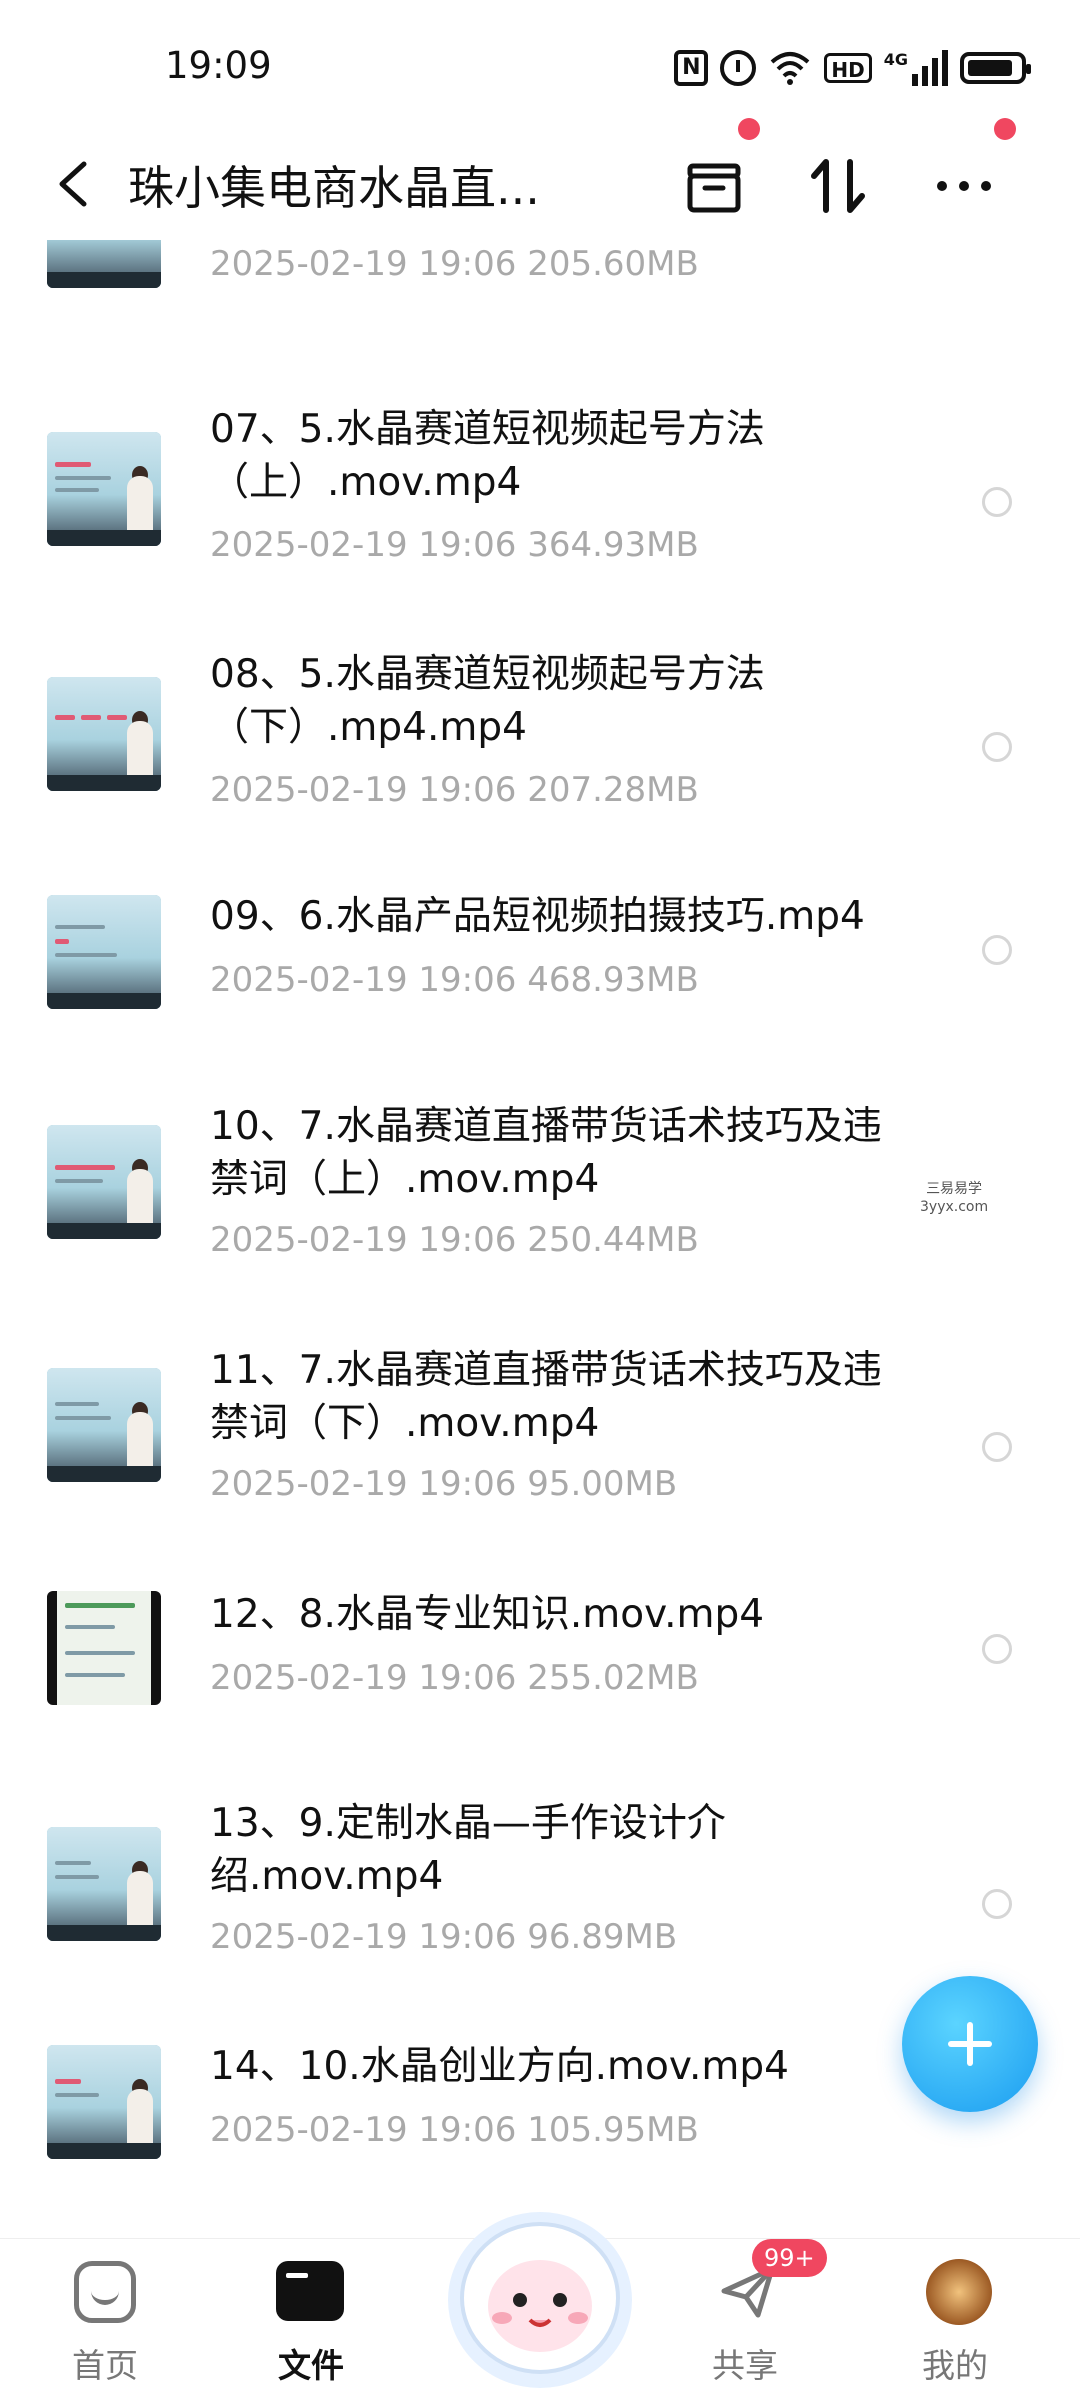 This screenshot has height=2401, width=1080. What do you see at coordinates (995, 68) in the screenshot?
I see `battery-icon` at bounding box center [995, 68].